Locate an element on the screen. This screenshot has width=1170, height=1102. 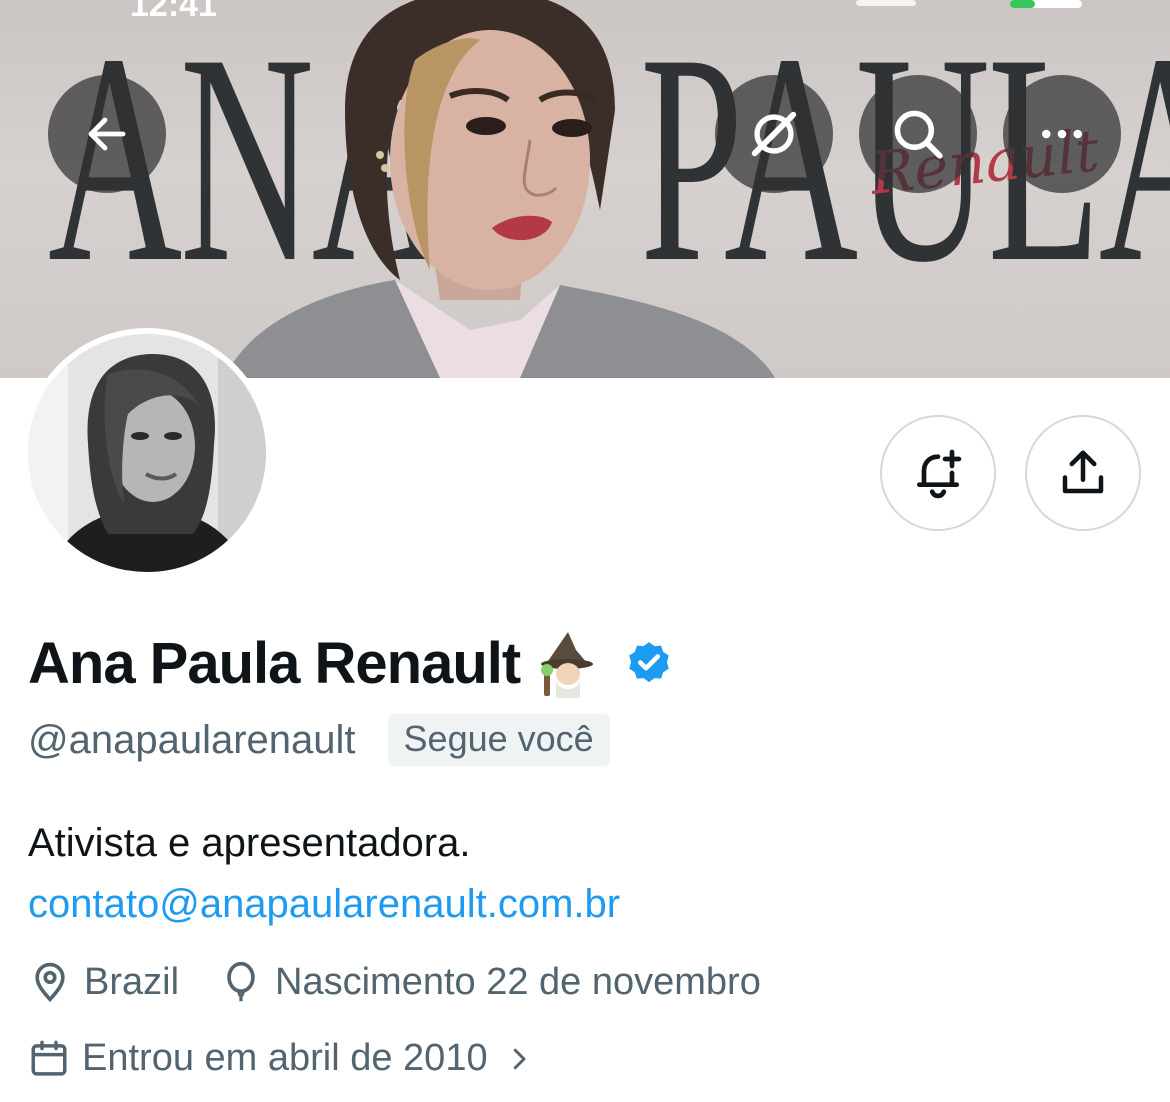
notify-button is located at coordinates (938, 473).